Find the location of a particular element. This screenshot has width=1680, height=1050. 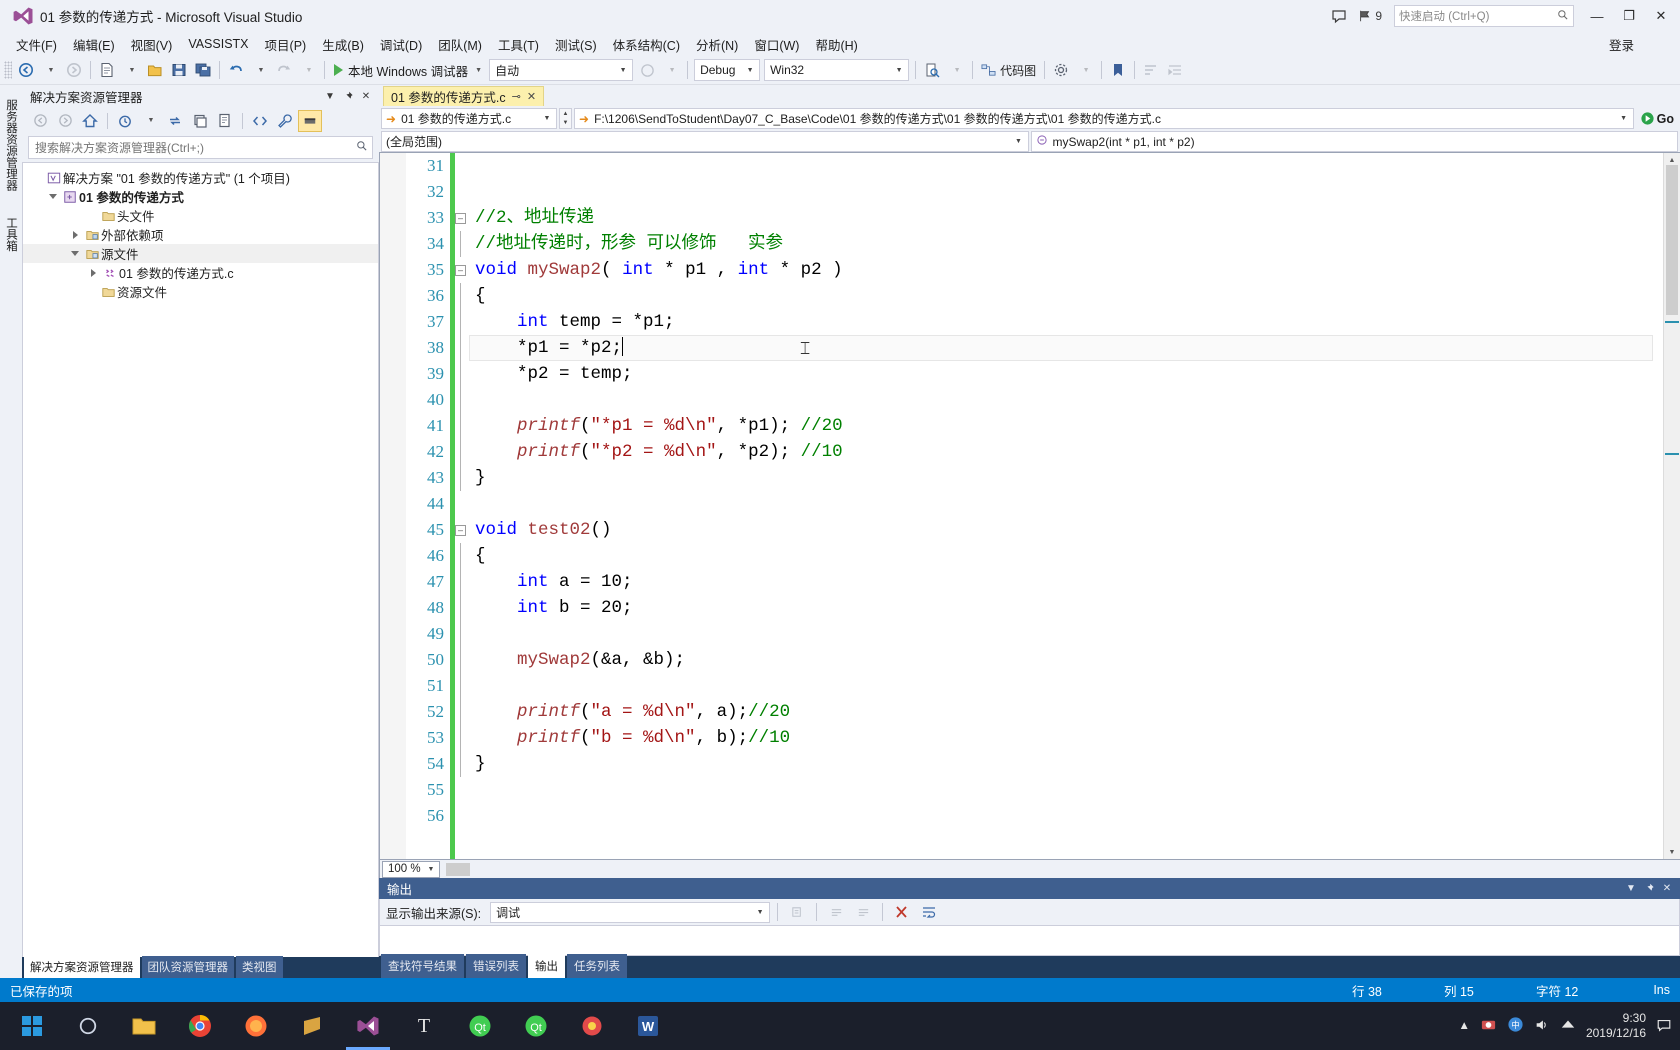

solution-configuration-combo: Debug ▼ is located at coordinates (727, 70).